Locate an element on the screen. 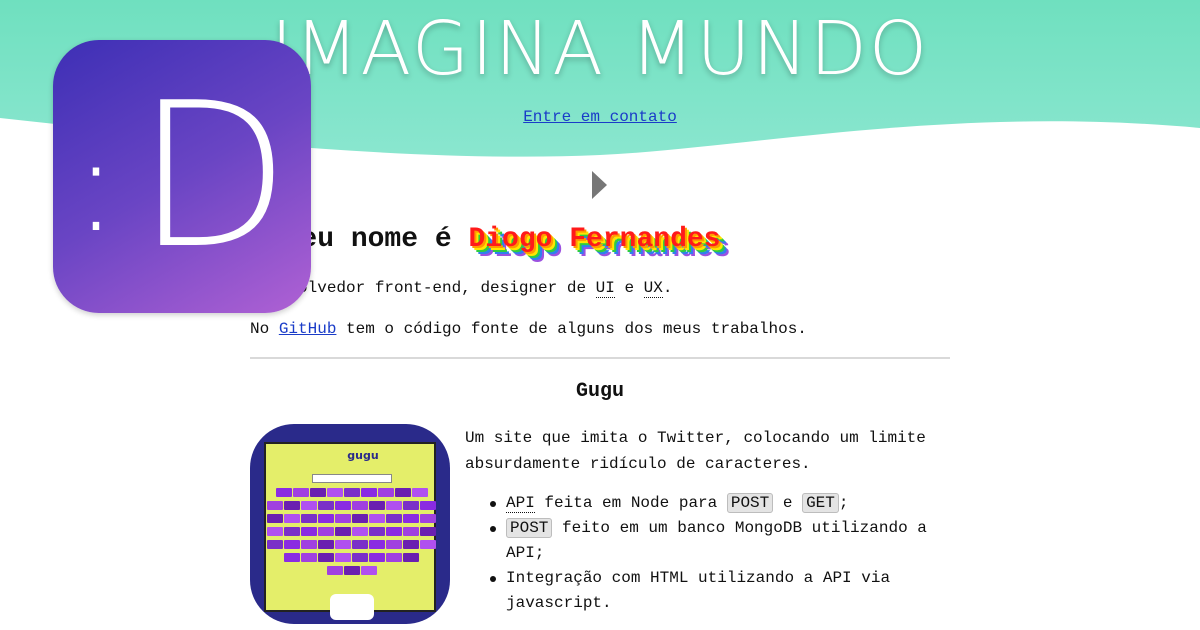  feature-text: e is located at coordinates (788, 503).